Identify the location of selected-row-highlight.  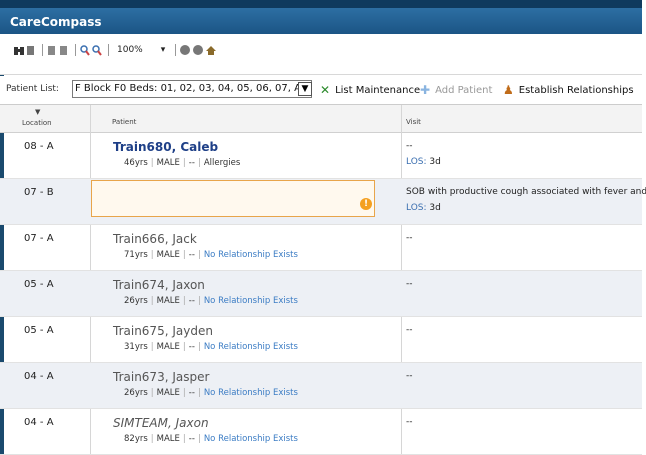
(233, 198).